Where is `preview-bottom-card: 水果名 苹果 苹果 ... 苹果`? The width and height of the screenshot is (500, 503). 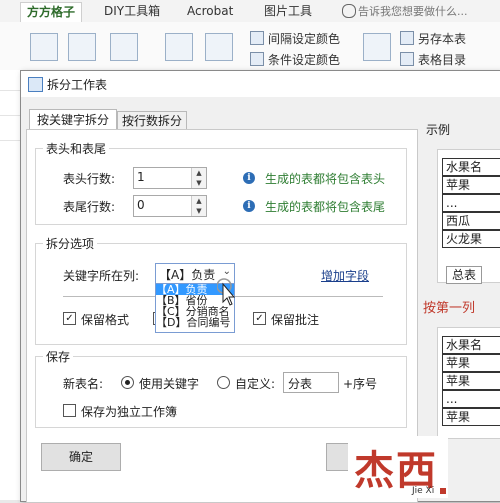
preview-bottom-card: 水果名 苹果 苹果 ... 苹果 is located at coordinates (468, 383).